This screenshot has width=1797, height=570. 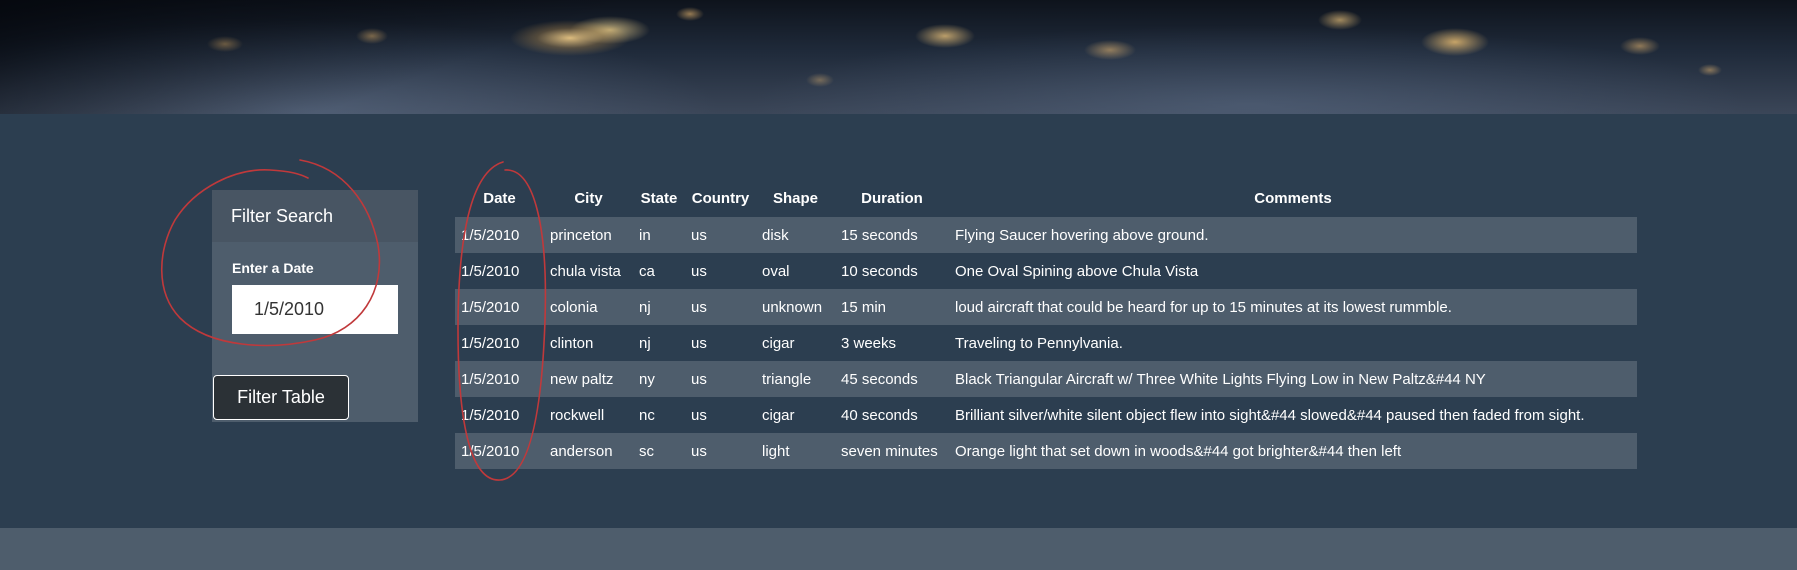 What do you see at coordinates (1293, 235) in the screenshot?
I see `comments-cell: Flying Saucer hovering above ground.` at bounding box center [1293, 235].